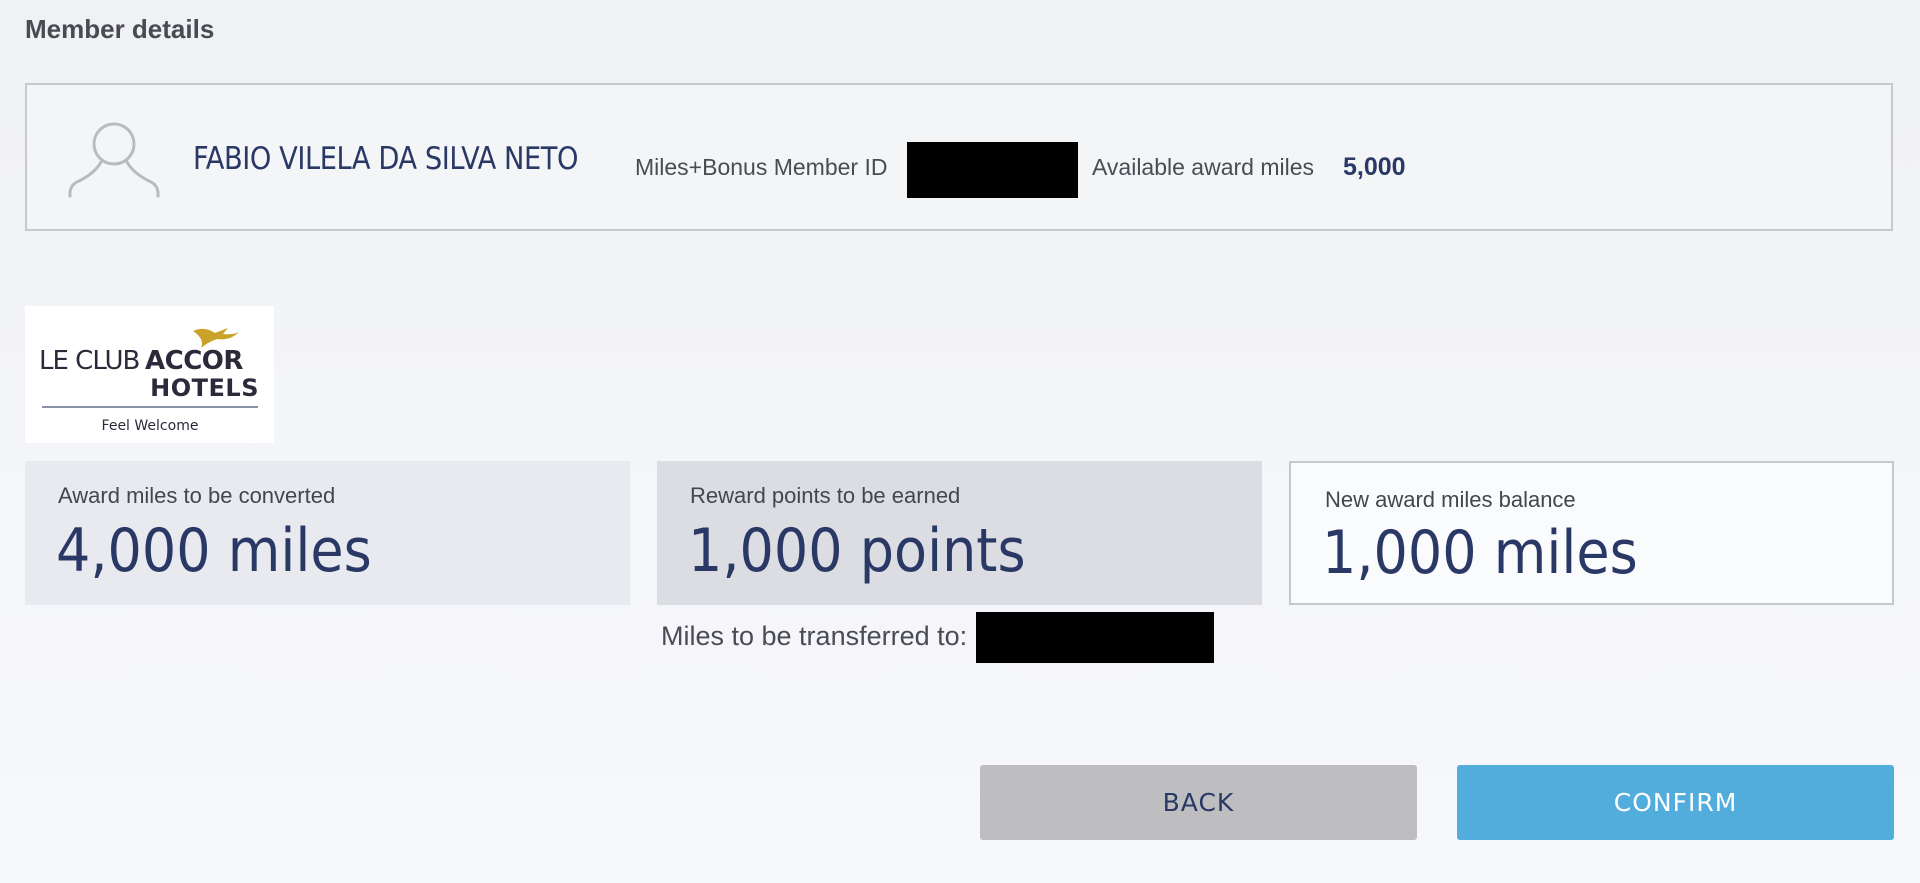  What do you see at coordinates (1480, 553) in the screenshot?
I see `new-balance-value: 1,000 miles` at bounding box center [1480, 553].